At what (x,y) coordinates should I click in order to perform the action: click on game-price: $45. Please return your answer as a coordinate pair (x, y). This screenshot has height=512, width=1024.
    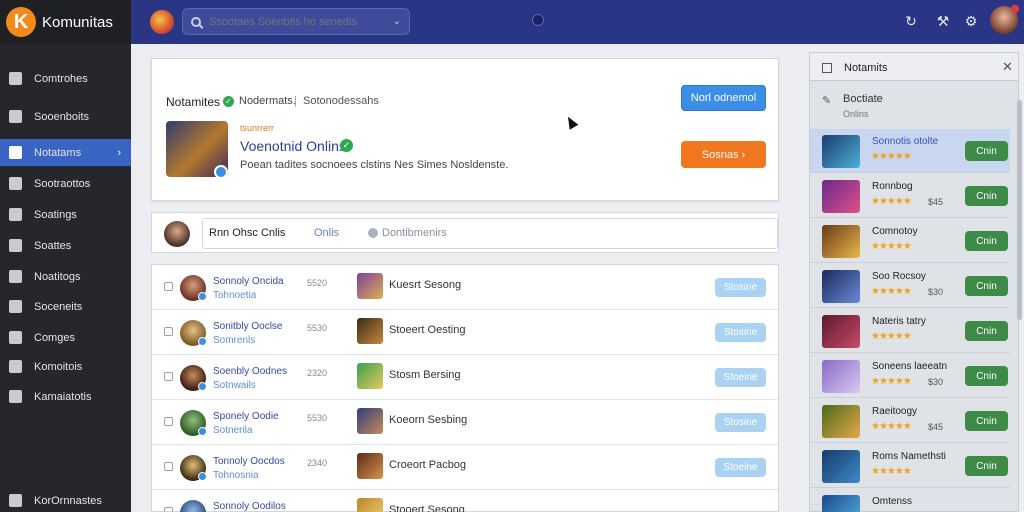
    Looking at the image, I should click on (936, 202).